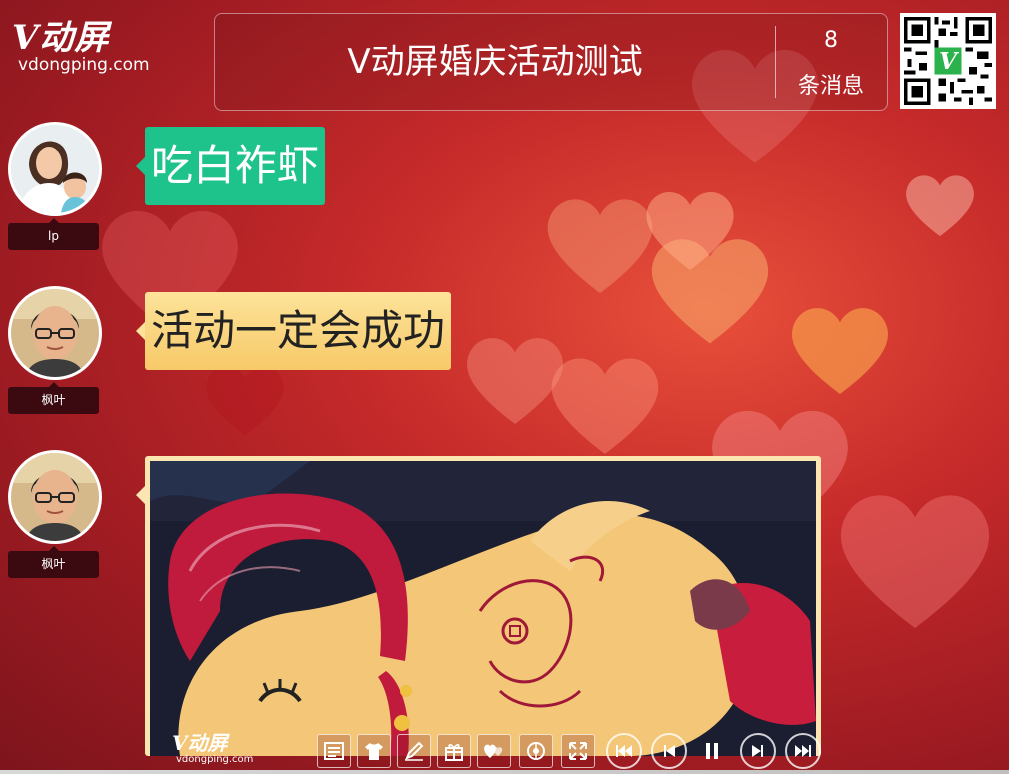  What do you see at coordinates (758, 751) in the screenshot?
I see `next-icon` at bounding box center [758, 751].